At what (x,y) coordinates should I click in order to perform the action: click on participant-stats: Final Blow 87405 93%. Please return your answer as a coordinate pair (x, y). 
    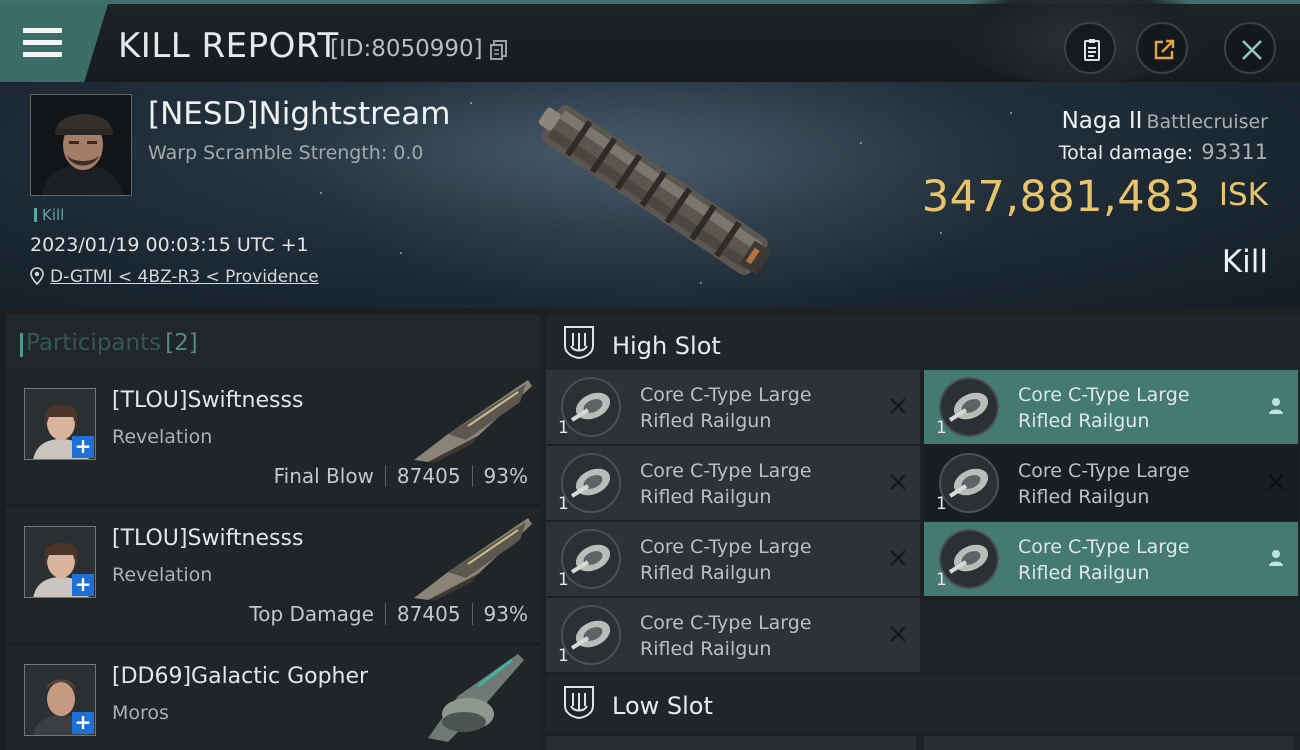
    Looking at the image, I should click on (401, 476).